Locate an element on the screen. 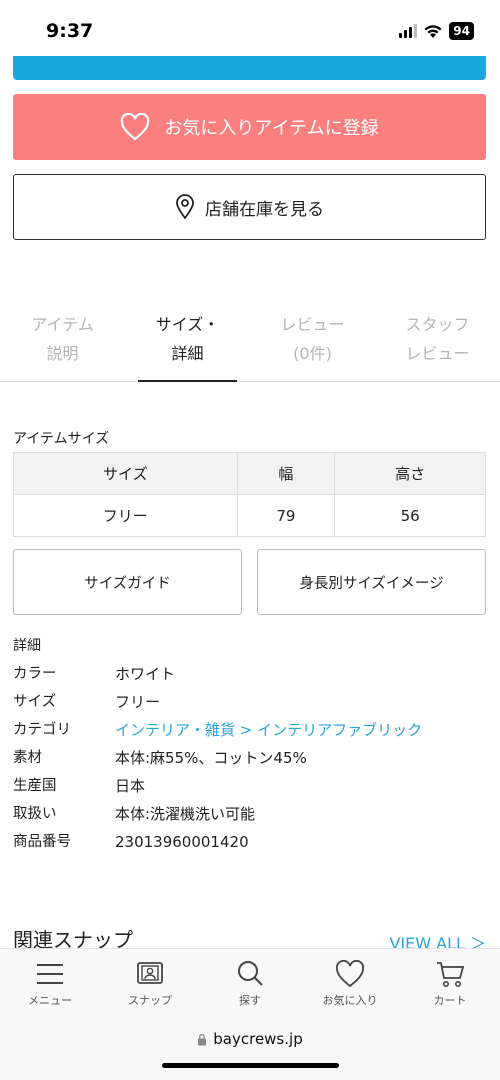 Image resolution: width=500 pixels, height=1080 pixels. detail-value: フリー is located at coordinates (138, 702).